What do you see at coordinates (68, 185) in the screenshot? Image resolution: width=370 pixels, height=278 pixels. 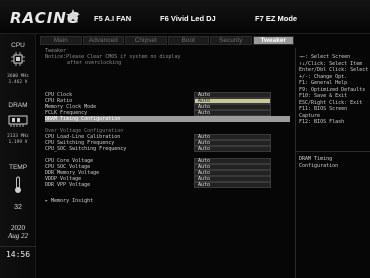 I see `setting-label: DDR VPP Voltage` at bounding box center [68, 185].